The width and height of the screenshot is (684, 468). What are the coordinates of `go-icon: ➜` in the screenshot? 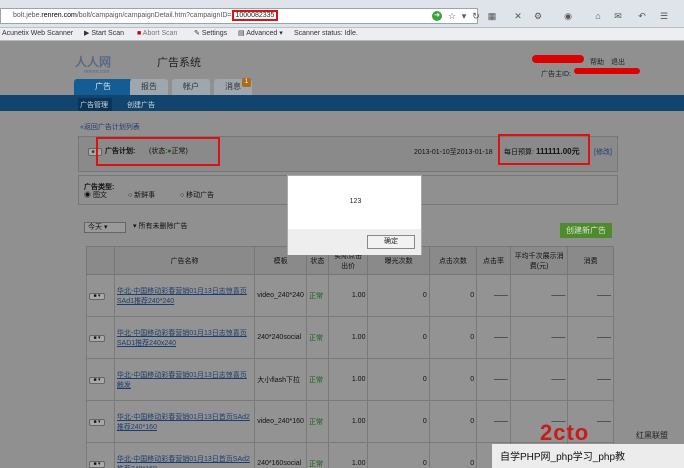 It's located at (437, 16).